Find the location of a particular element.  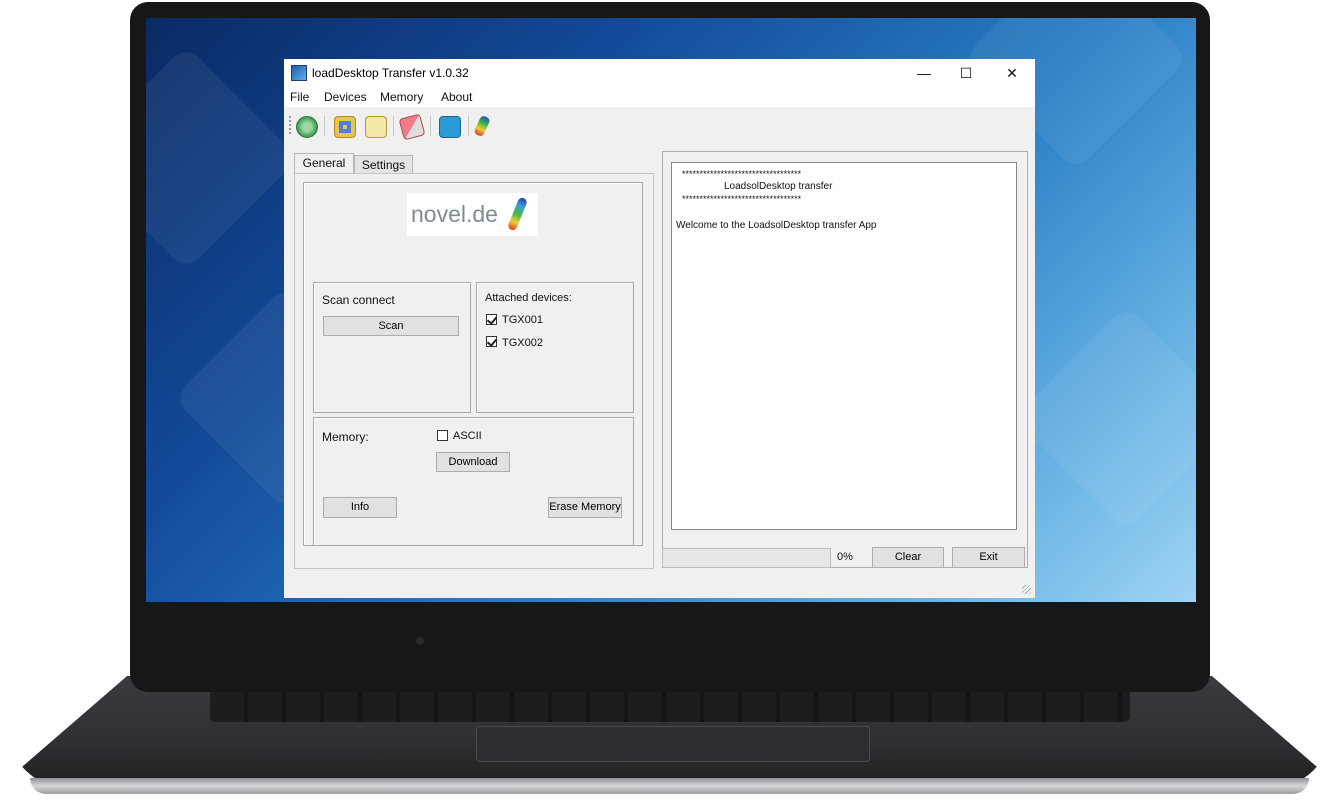

logo-box: novel.de is located at coordinates (472, 214).